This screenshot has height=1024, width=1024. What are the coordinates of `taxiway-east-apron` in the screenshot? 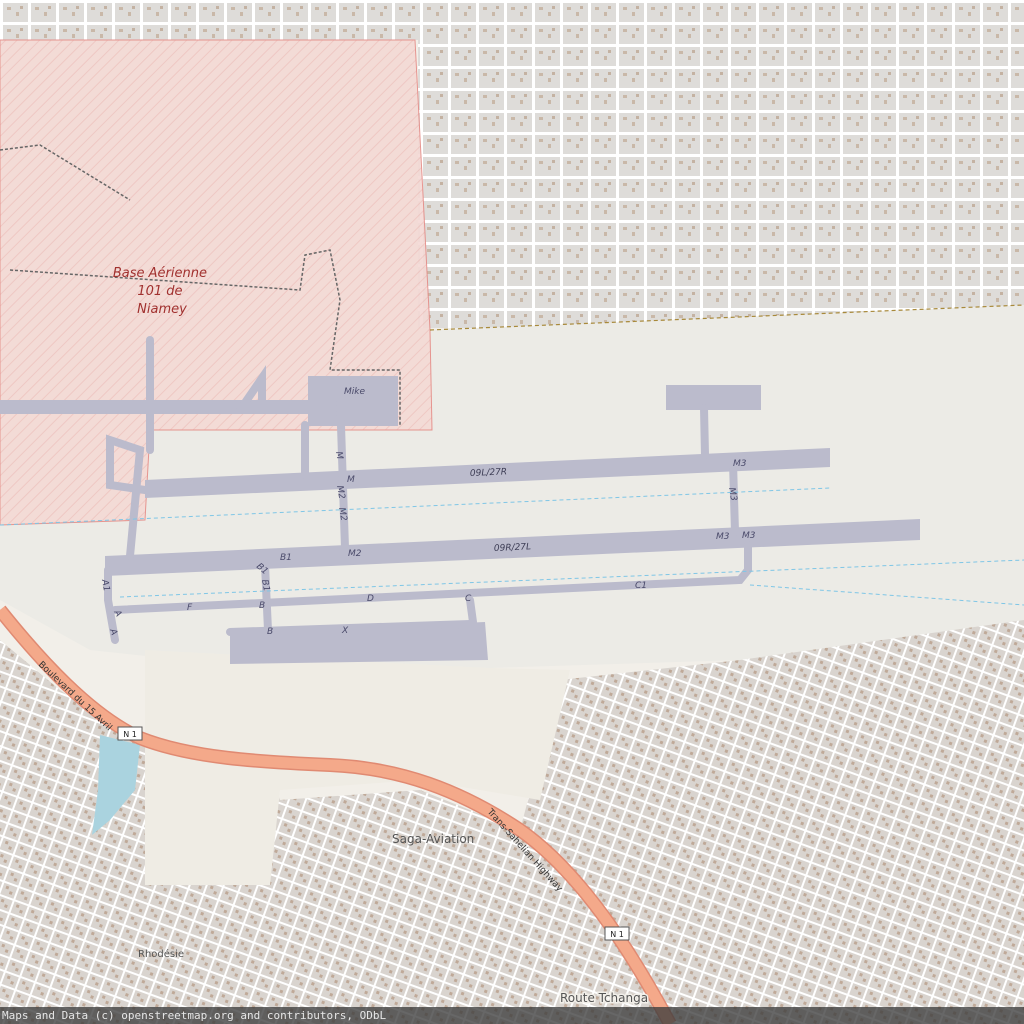 It's located at (704, 431).